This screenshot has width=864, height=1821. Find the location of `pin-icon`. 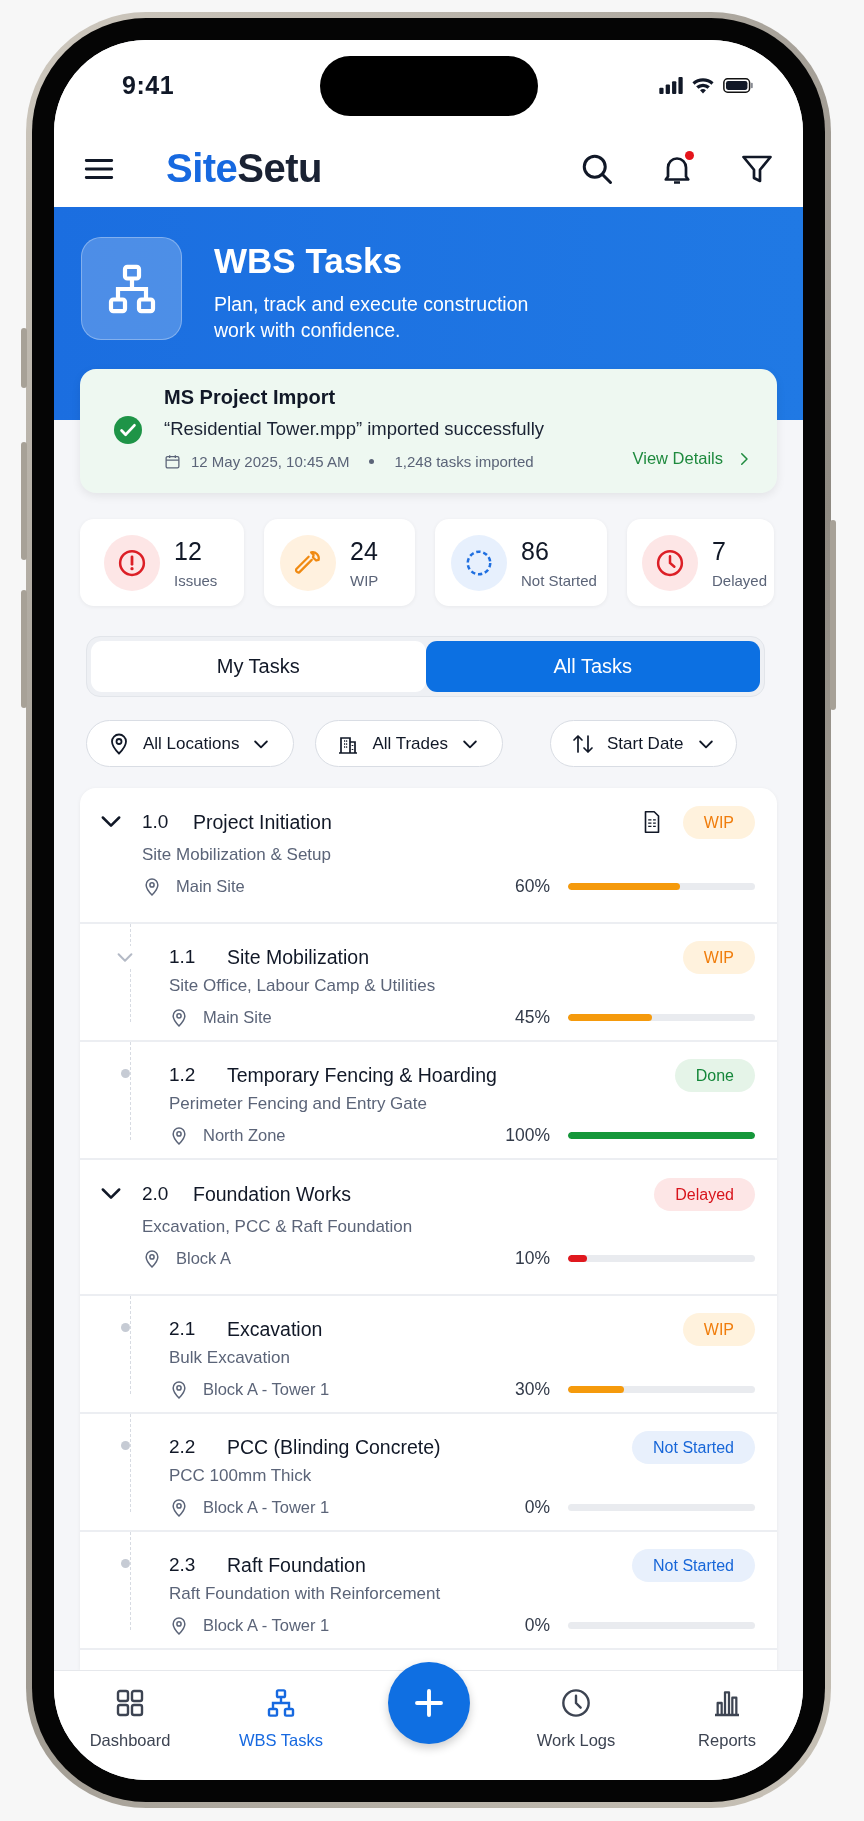

pin-icon is located at coordinates (179, 1017).